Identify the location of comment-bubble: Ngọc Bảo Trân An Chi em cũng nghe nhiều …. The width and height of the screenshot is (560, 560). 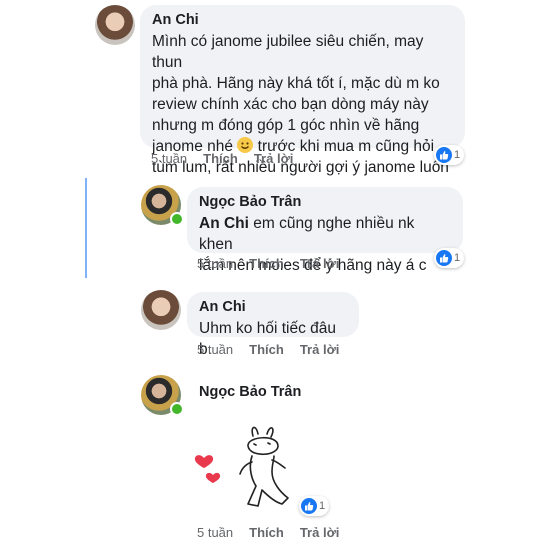
(325, 230).